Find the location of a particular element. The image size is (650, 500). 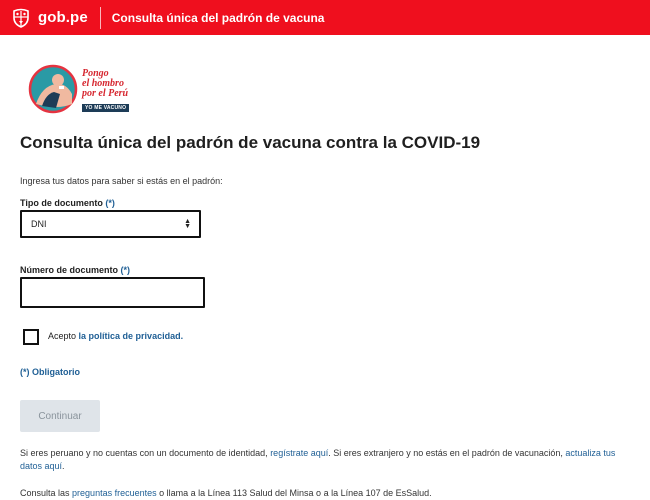

doc-type-selected-value: DNI is located at coordinates (39, 224).